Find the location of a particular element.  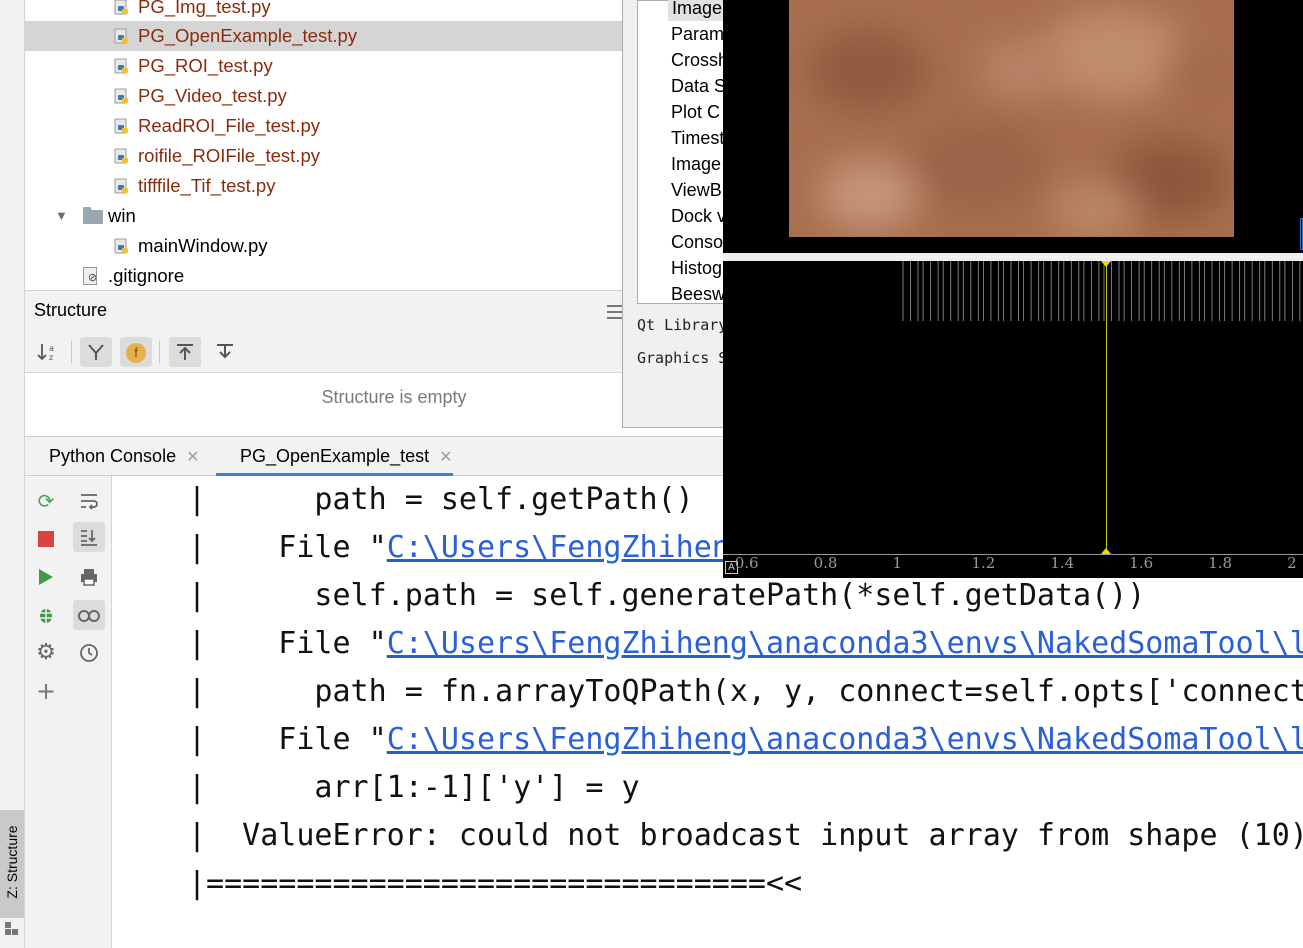

tab-pg-openexample-test: PG_OpenExample_test ✕ is located at coordinates (334, 456).